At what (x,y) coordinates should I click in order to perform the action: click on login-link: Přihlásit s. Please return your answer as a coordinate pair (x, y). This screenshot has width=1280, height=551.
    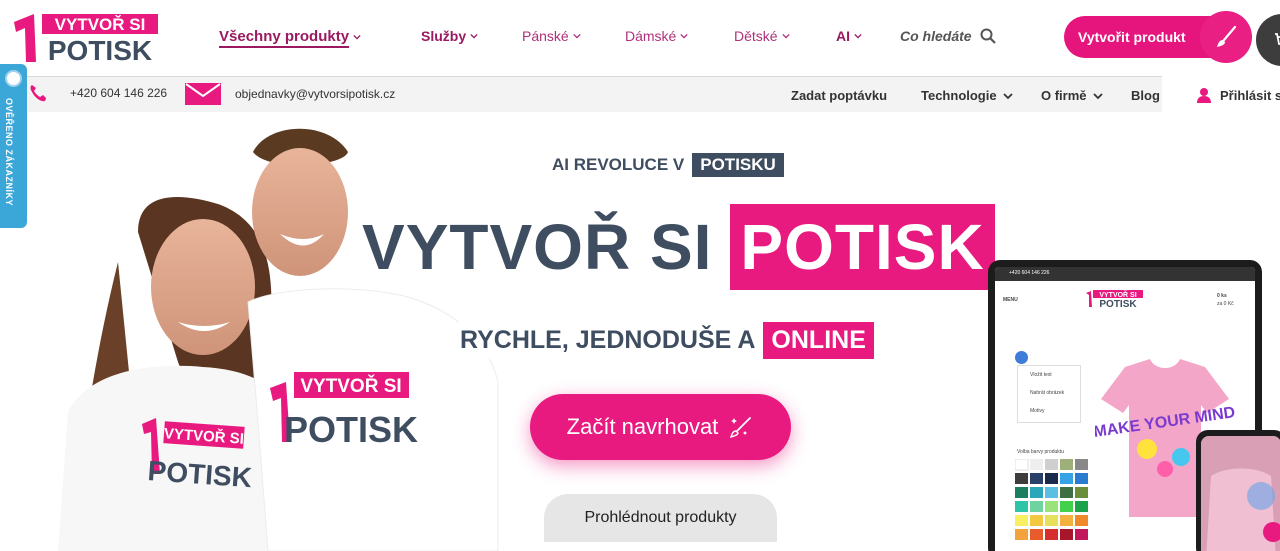
    Looking at the image, I should click on (1238, 95).